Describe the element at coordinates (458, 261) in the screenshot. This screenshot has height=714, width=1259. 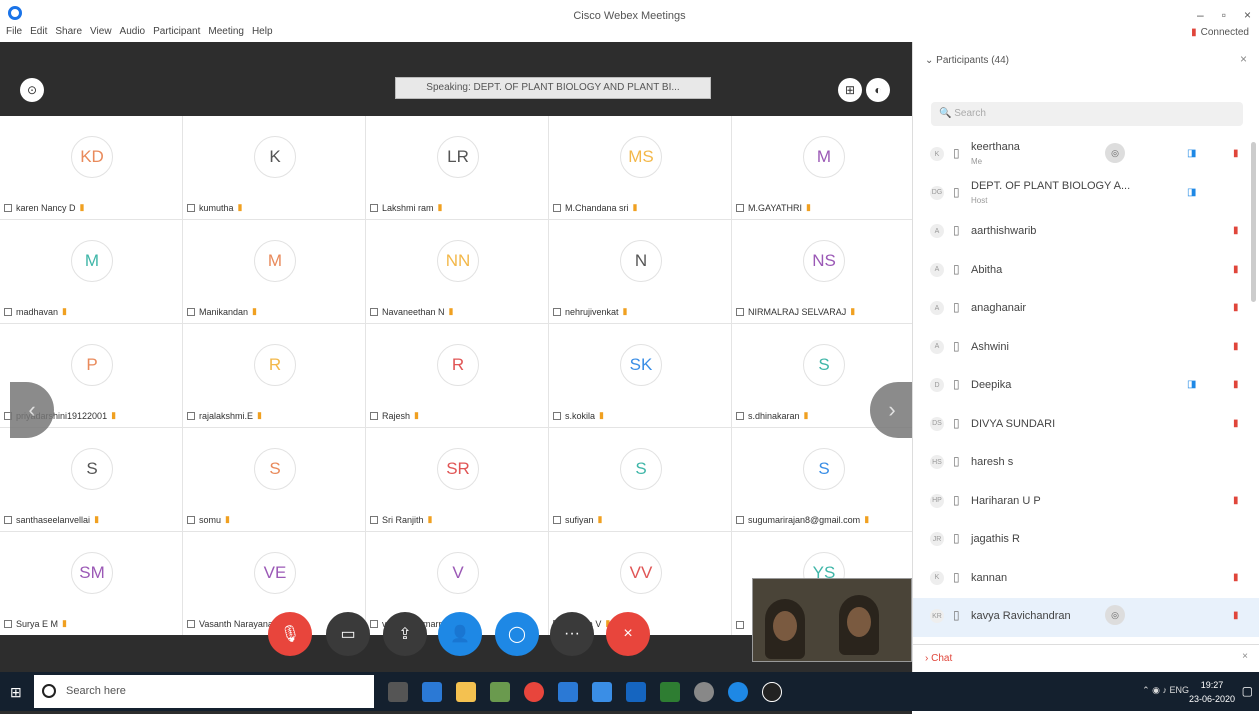
I see `avatar: NN` at that location.